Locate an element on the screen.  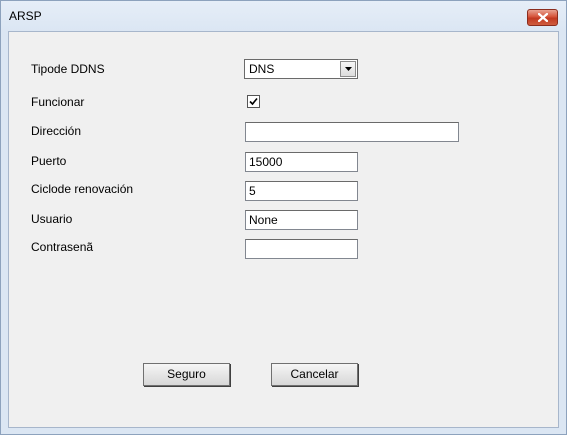
user-label: Usuario is located at coordinates (52, 219).